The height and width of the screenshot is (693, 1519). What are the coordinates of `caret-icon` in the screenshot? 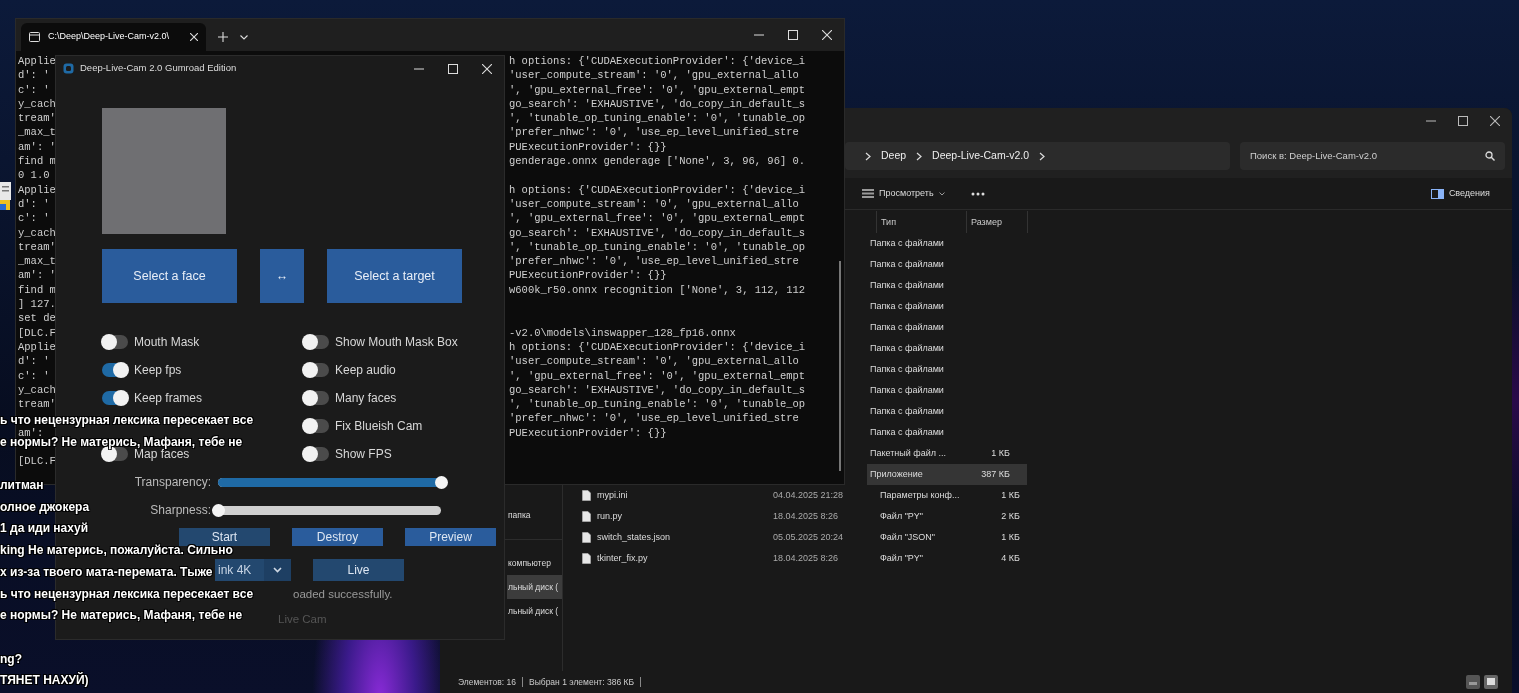 It's located at (941, 193).